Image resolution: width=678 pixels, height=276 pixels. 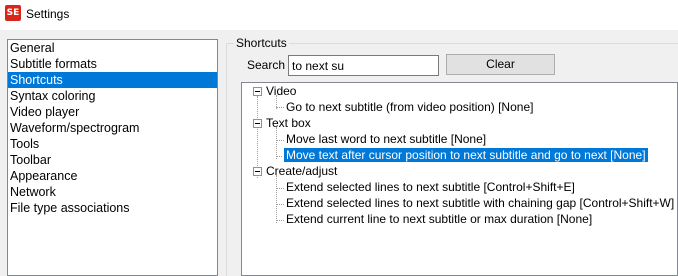 What do you see at coordinates (452, 43) in the screenshot?
I see `group-box-border` at bounding box center [452, 43].